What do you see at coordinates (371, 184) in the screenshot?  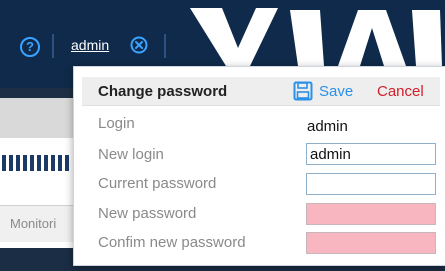 I see `current-password-input` at bounding box center [371, 184].